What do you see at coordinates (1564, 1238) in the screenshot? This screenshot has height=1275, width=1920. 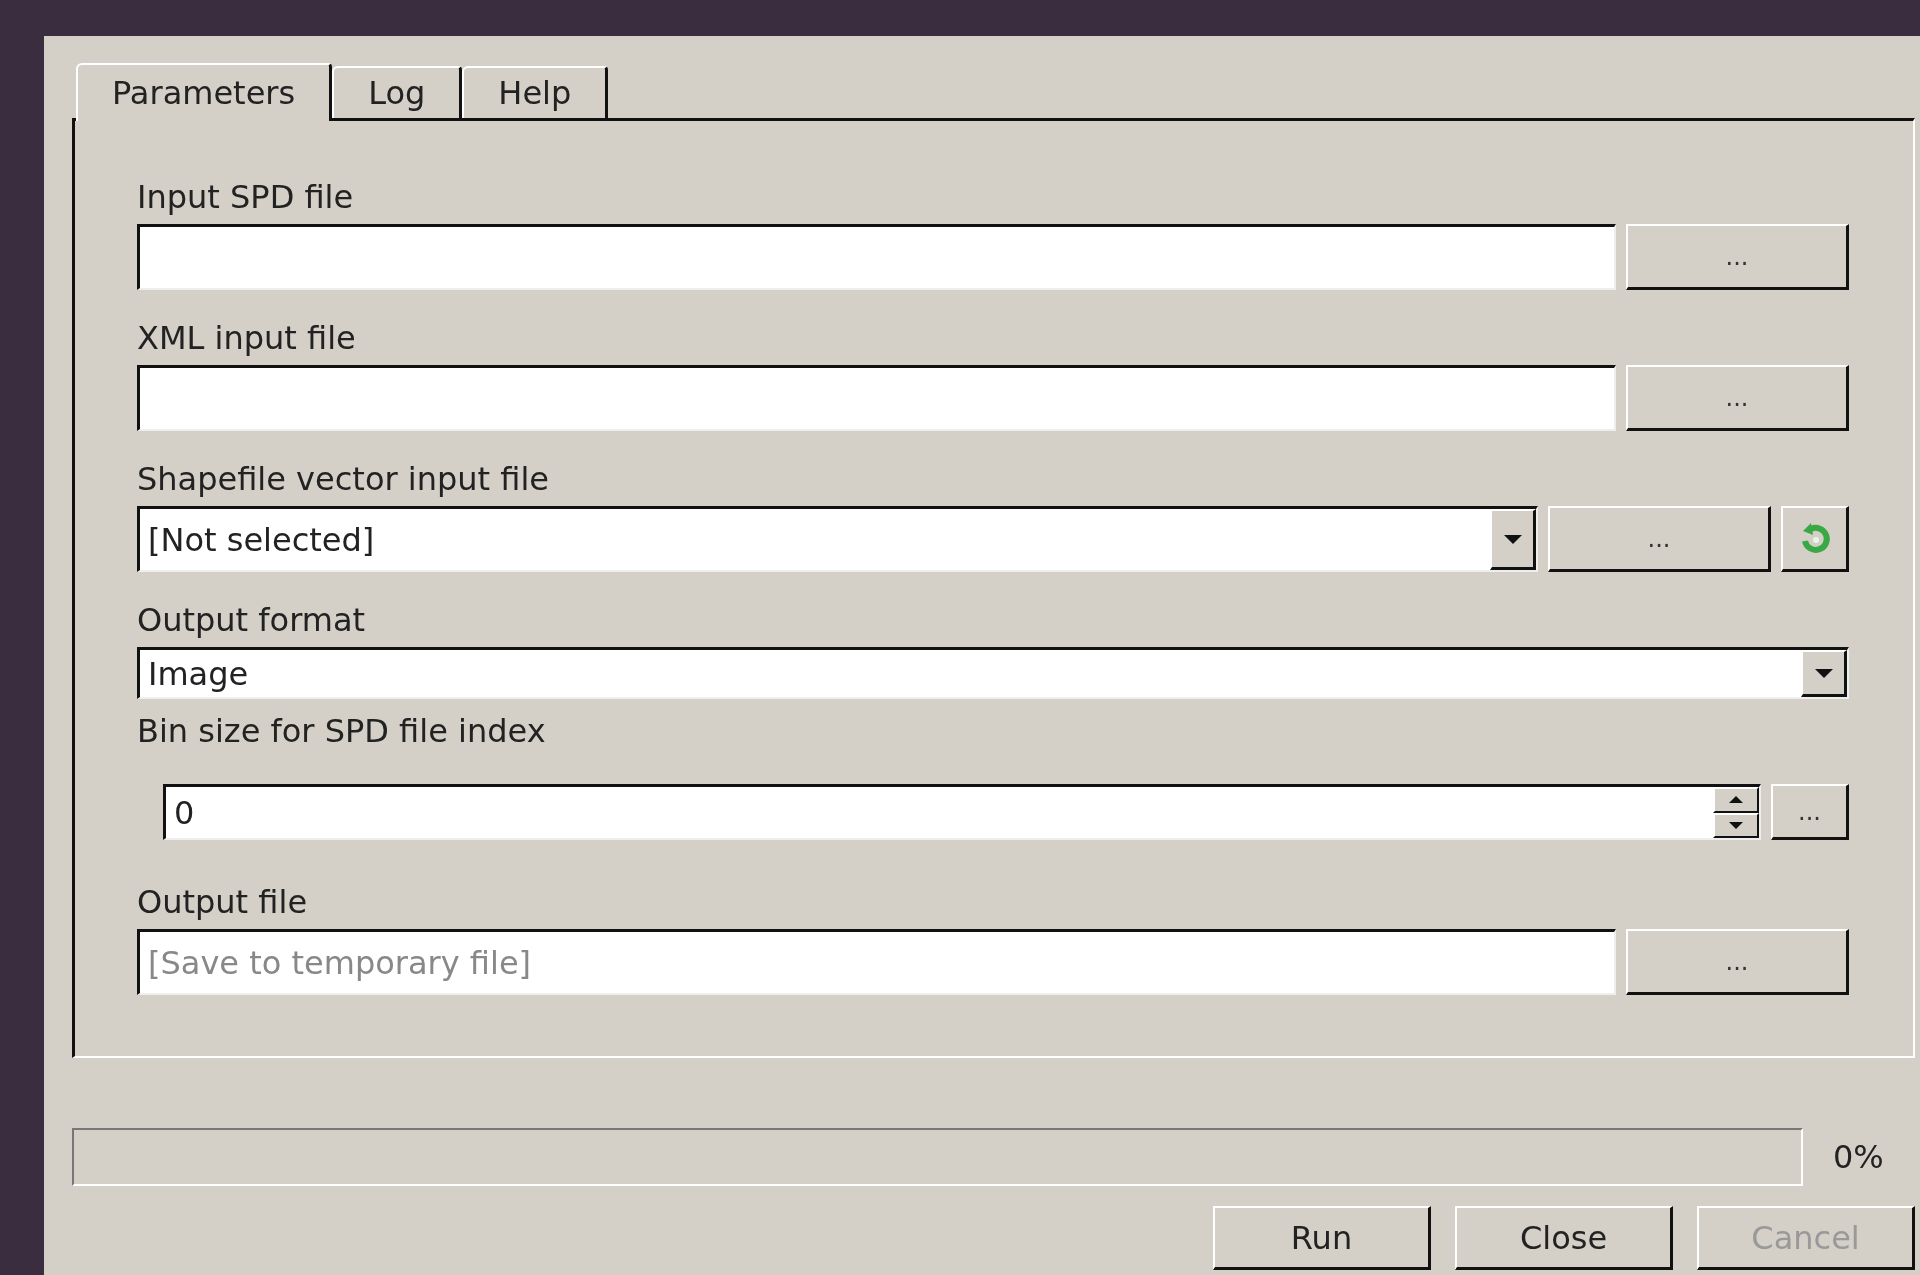 I see `dialog-button: Close` at bounding box center [1564, 1238].